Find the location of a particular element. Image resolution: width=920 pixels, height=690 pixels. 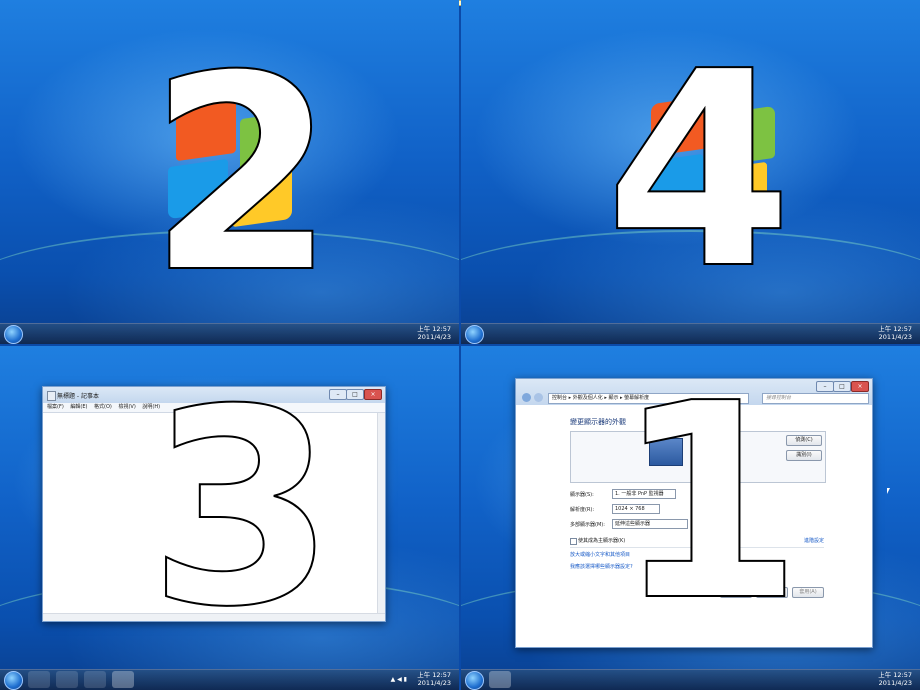

multi-display-label: 多部顯示器(M): is located at coordinates (587, 525).